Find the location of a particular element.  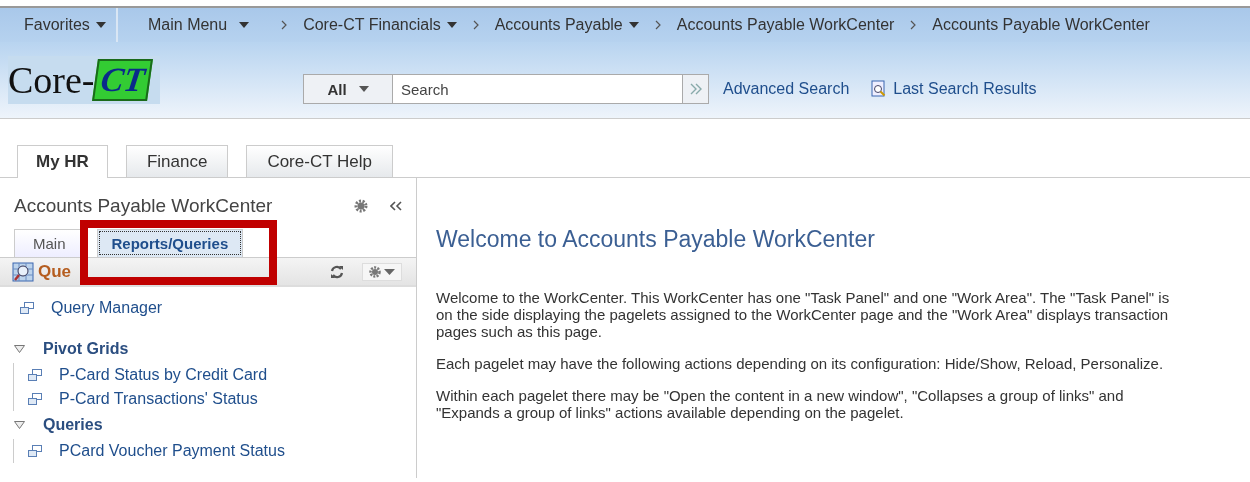

search-results-icon is located at coordinates (879, 89).